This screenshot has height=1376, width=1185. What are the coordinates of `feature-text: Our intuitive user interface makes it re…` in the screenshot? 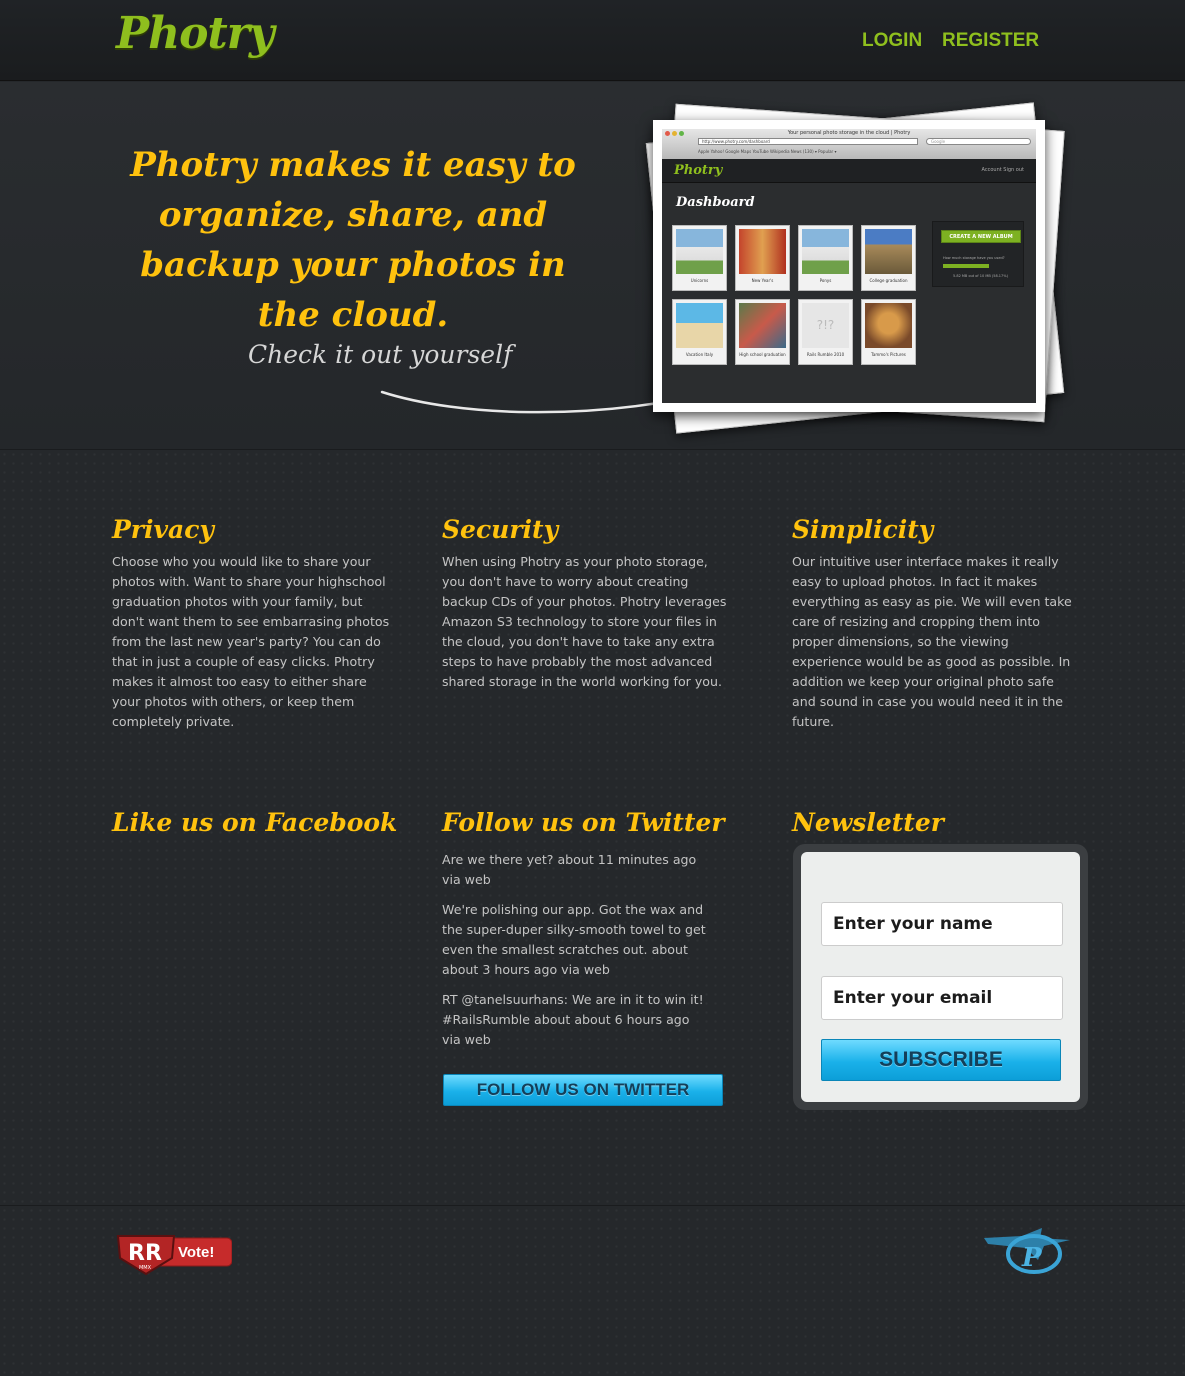 It's located at (932, 641).